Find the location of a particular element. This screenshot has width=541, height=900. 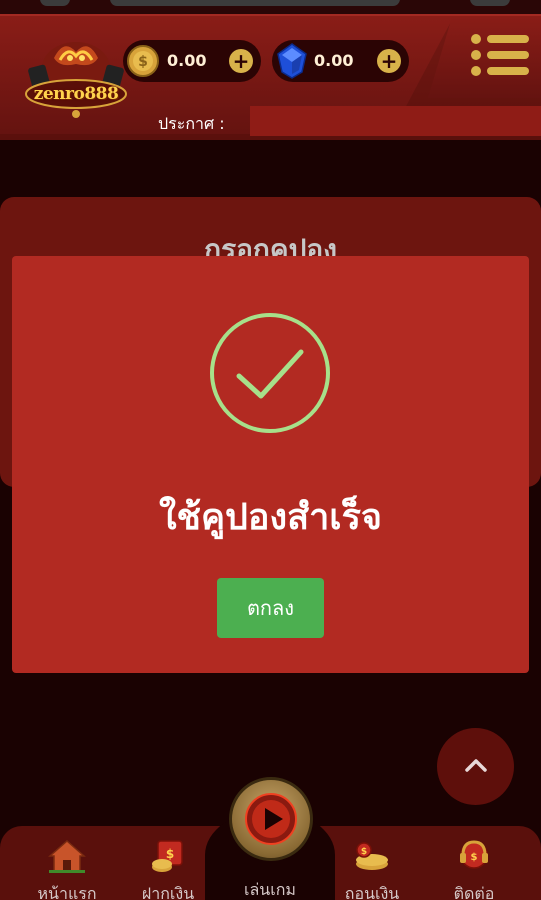

modal-message: ใช้คูปองสำเร็จ is located at coordinates (270, 517).